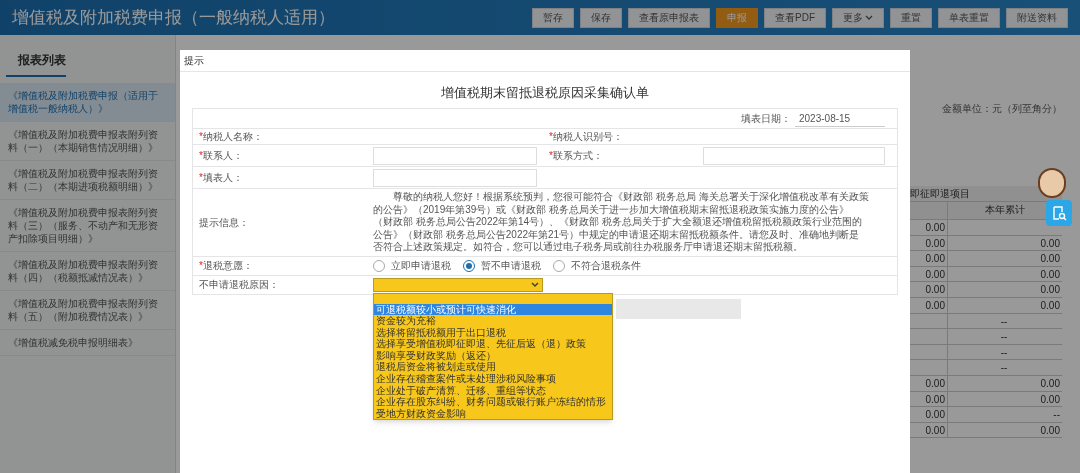 The width and height of the screenshot is (1080, 473). I want to click on toolbar-button: 查看原申报表, so click(669, 17).